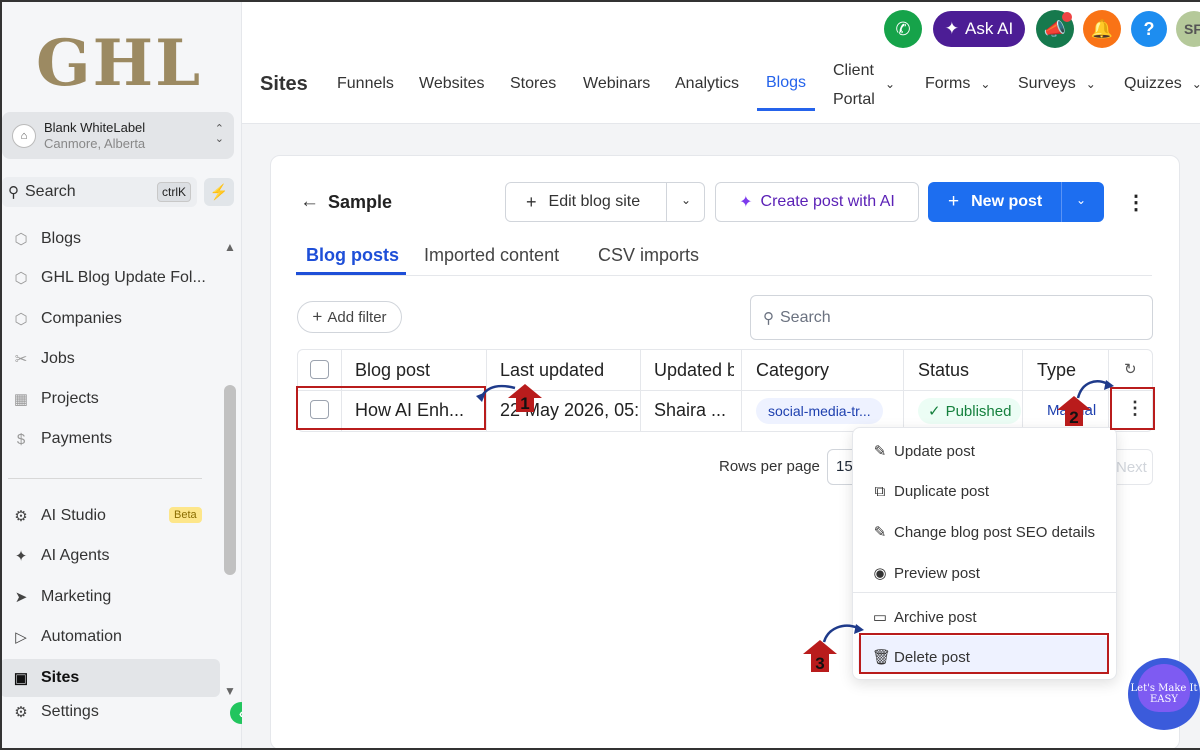  What do you see at coordinates (943, 370) in the screenshot?
I see `column-header-status: Status` at bounding box center [943, 370].